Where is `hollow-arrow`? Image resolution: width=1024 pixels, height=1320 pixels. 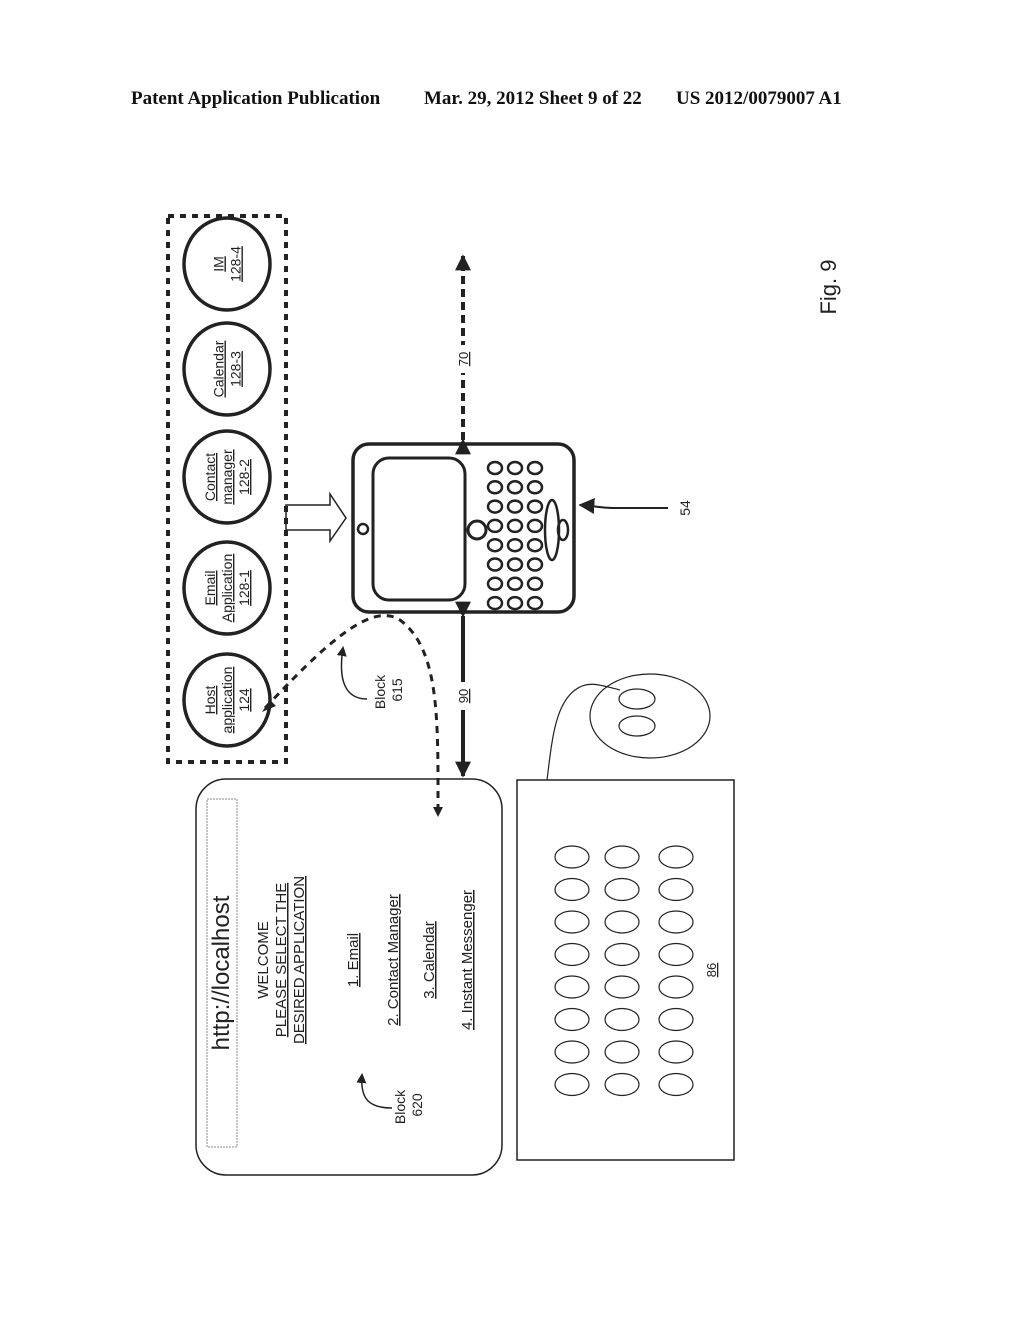
hollow-arrow is located at coordinates (316, 517).